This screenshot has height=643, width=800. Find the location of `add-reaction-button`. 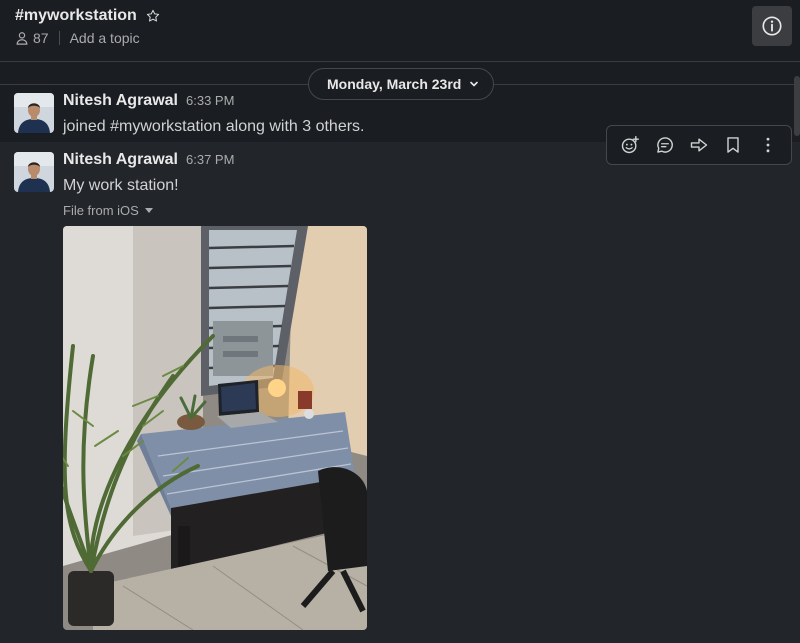

add-reaction-button is located at coordinates (630, 145).